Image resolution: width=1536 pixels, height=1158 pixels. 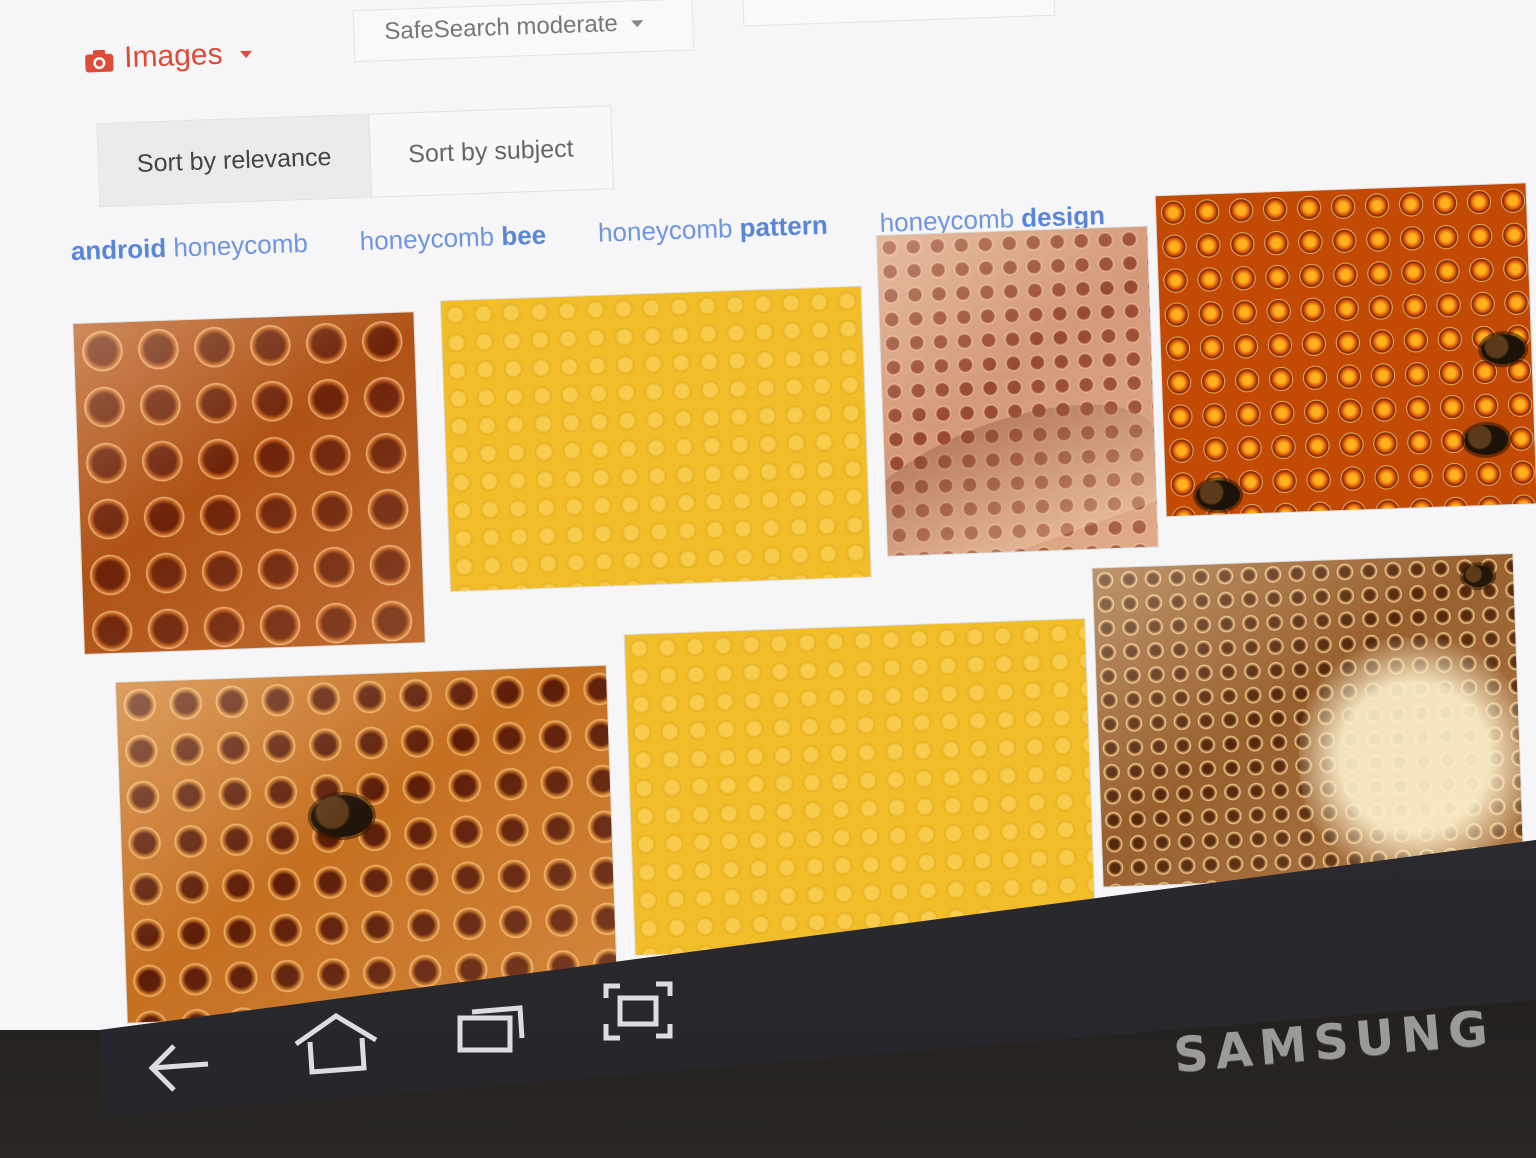 I want to click on related-search-android-honeycomb: android honeycomb, so click(x=189, y=247).